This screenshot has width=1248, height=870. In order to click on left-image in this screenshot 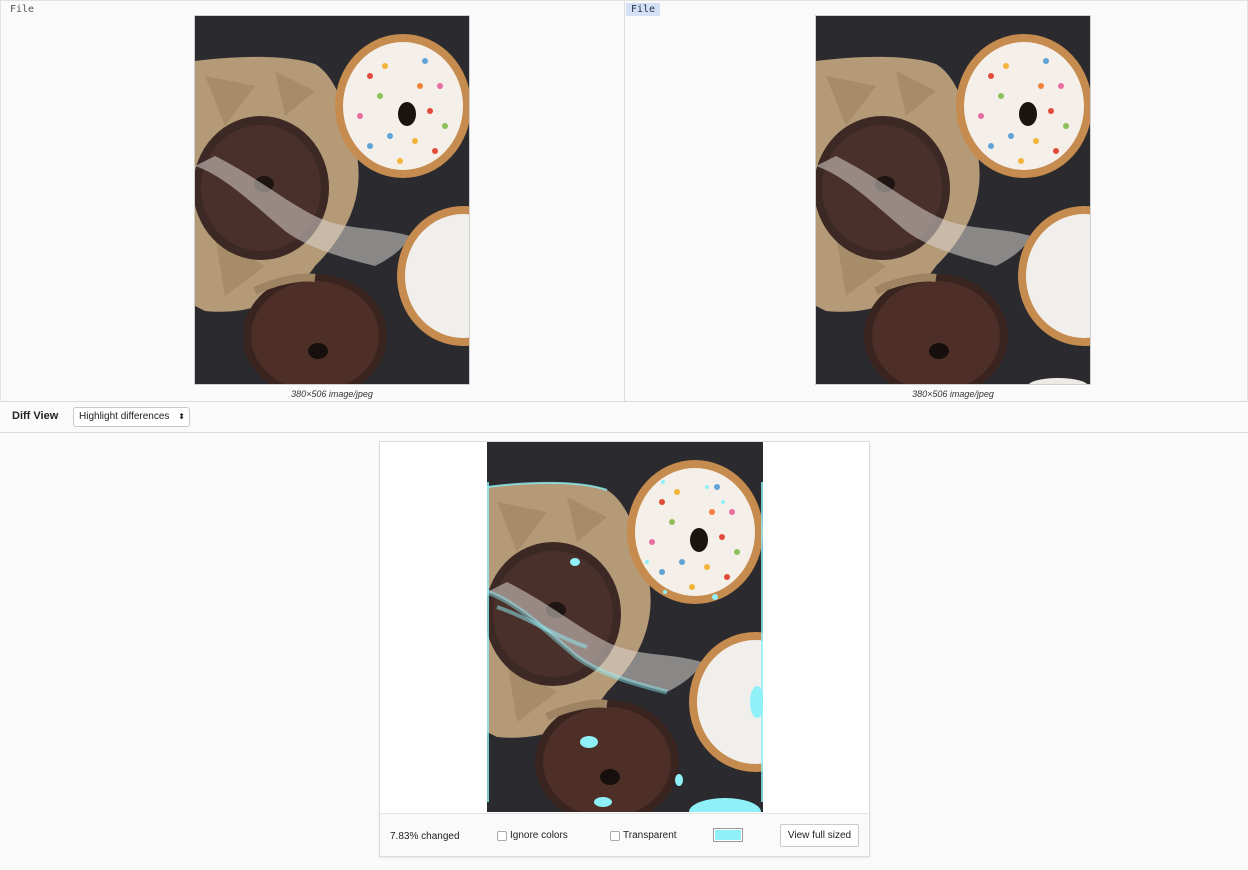, I will do `click(332, 200)`.